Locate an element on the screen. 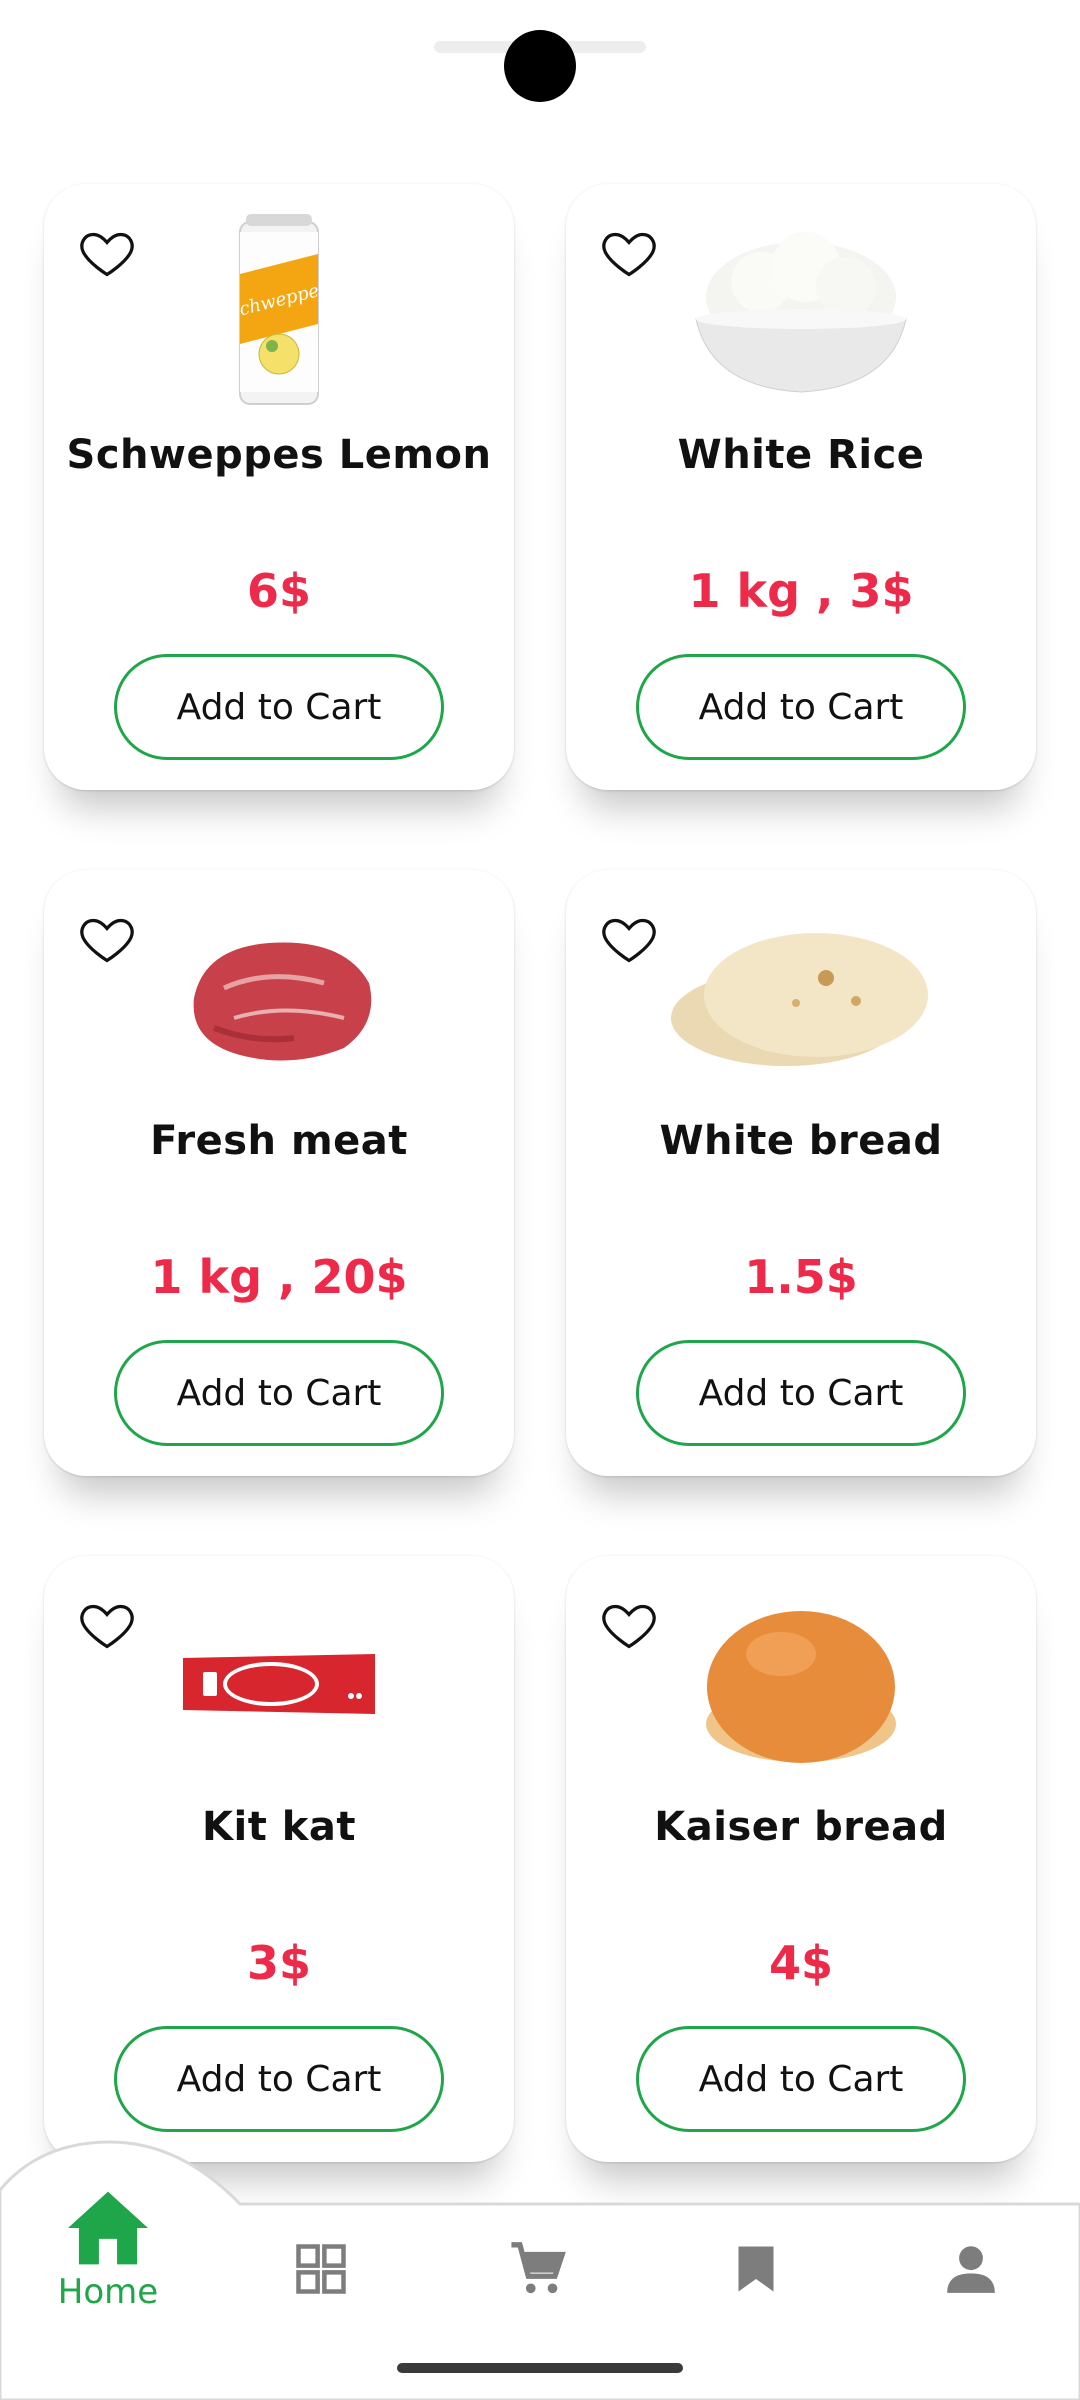 Image resolution: width=1080 pixels, height=2400 pixels. product-price: 1 kg , 3$ is located at coordinates (801, 591).